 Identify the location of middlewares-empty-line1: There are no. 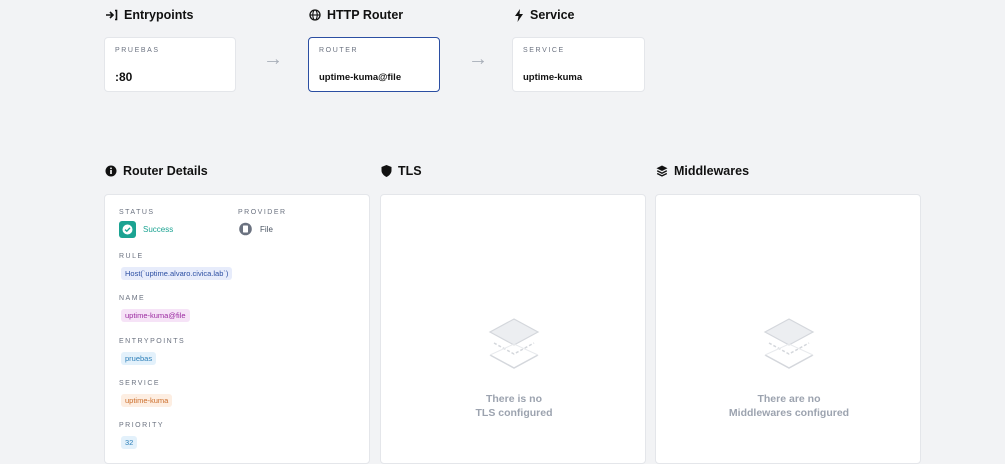
(789, 399).